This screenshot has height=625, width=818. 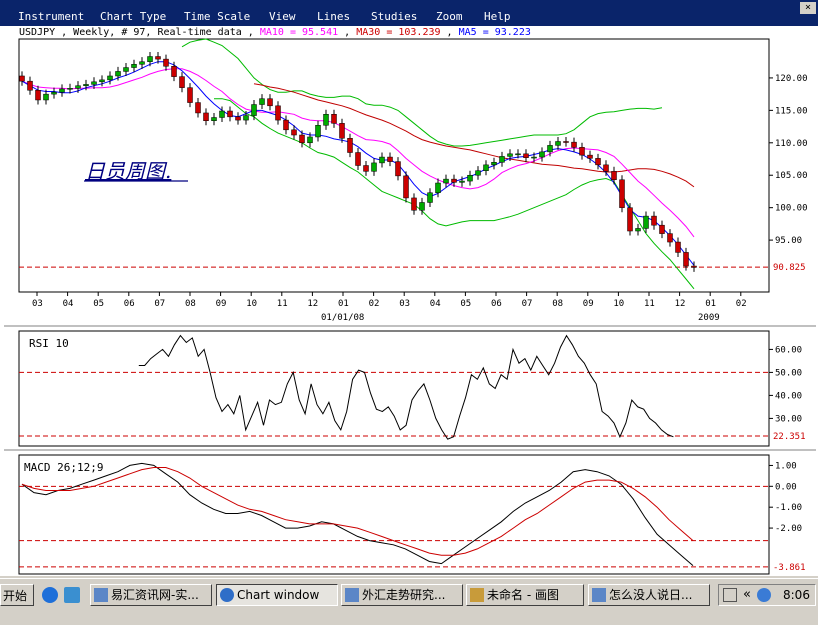 I want to click on task-button-chart-window: Chart window, so click(x=277, y=595).